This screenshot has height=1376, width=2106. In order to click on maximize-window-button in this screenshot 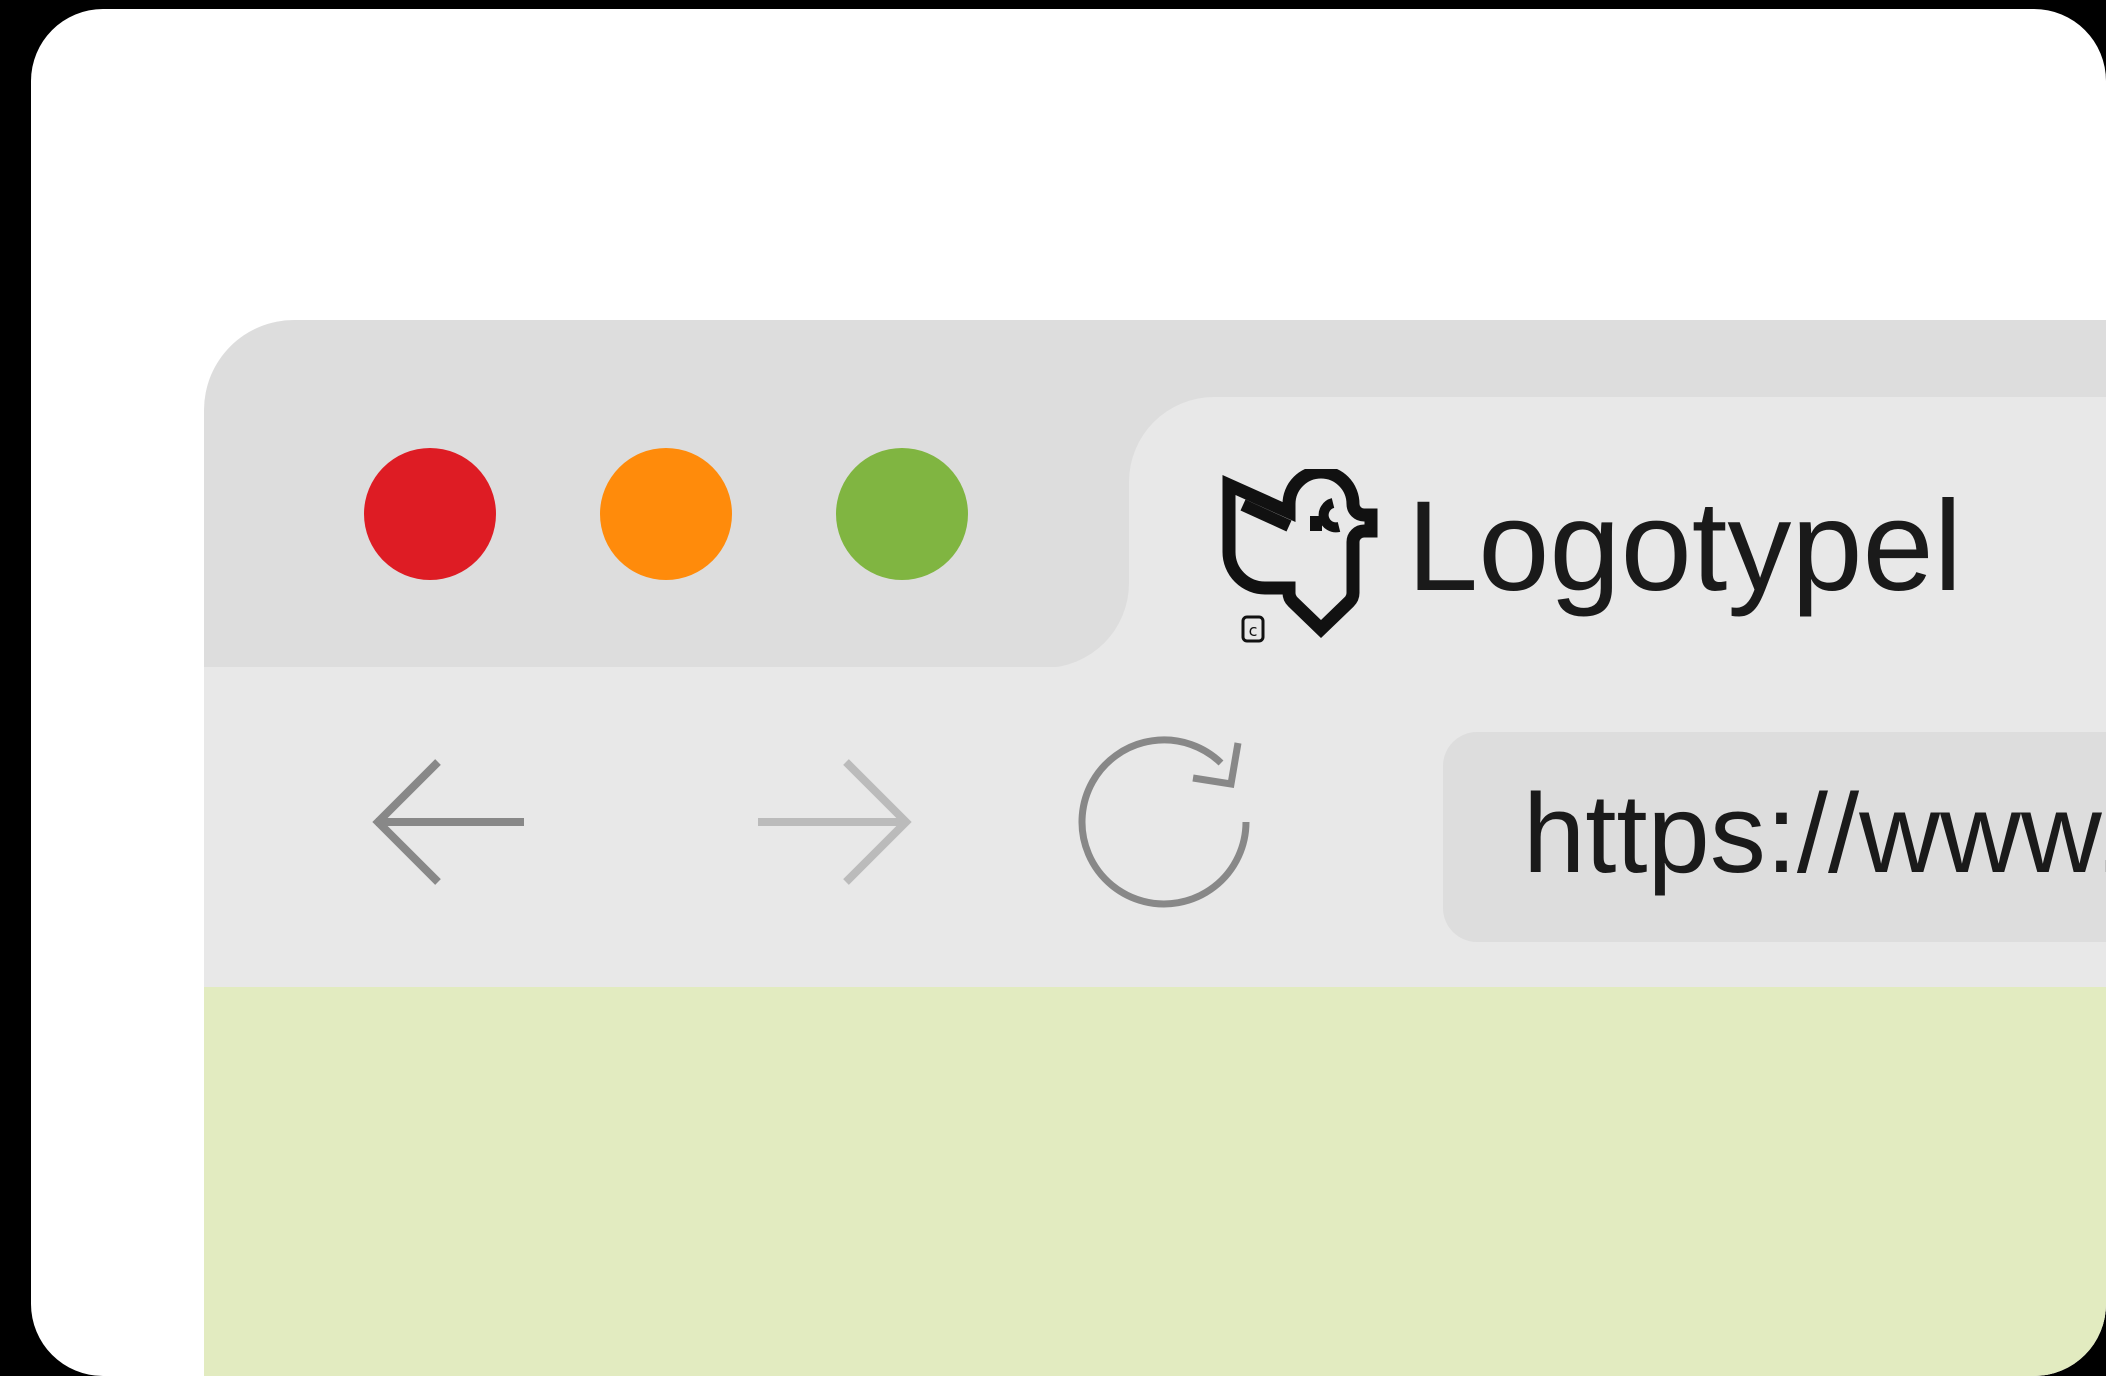, I will do `click(902, 514)`.